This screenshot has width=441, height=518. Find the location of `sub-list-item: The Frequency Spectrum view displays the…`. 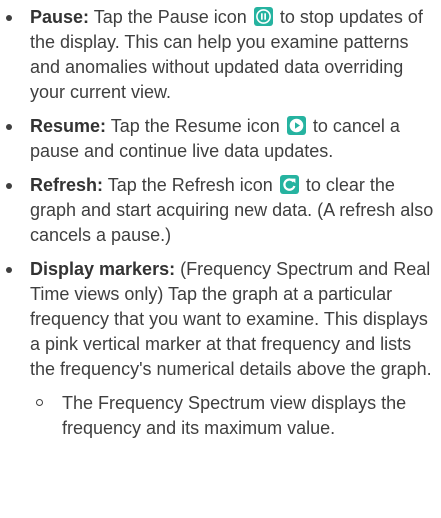

sub-list-item: The Frequency Spectrum view displays the… is located at coordinates (233, 416).